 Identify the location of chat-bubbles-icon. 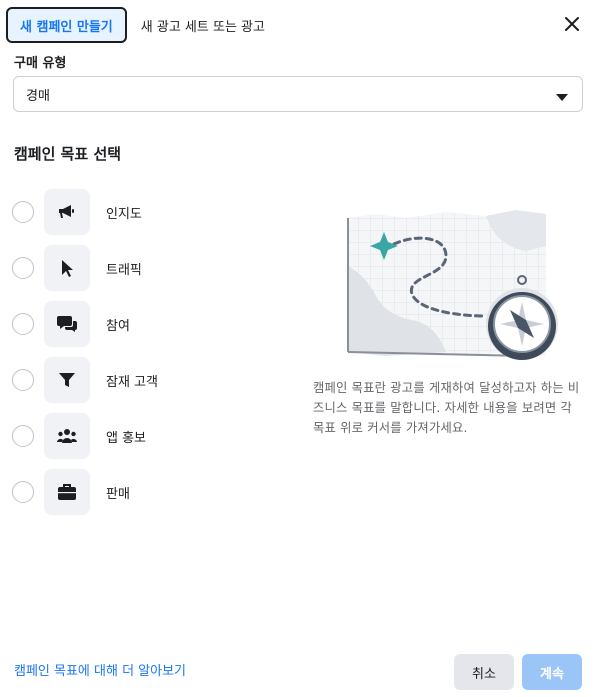
(67, 324).